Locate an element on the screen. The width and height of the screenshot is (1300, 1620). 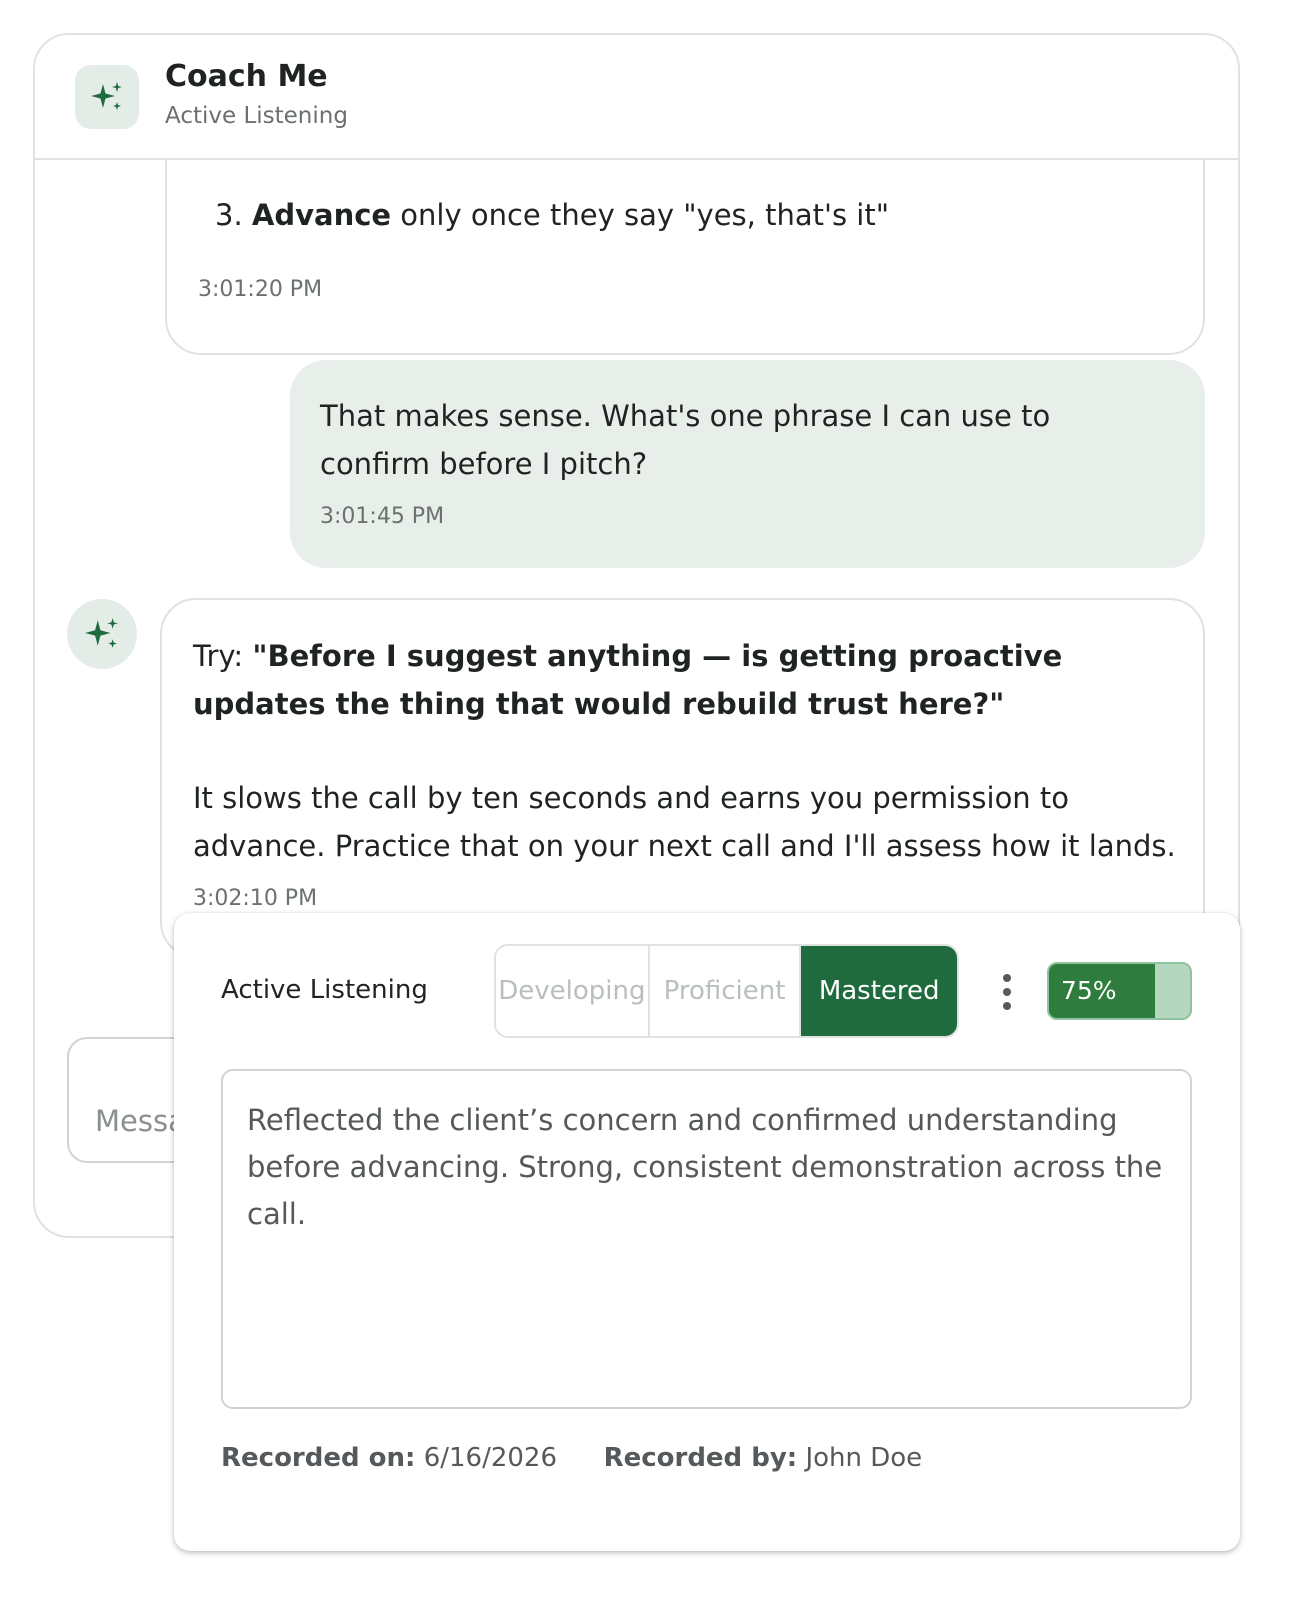
level-option-proficient: Proficient is located at coordinates (725, 991).